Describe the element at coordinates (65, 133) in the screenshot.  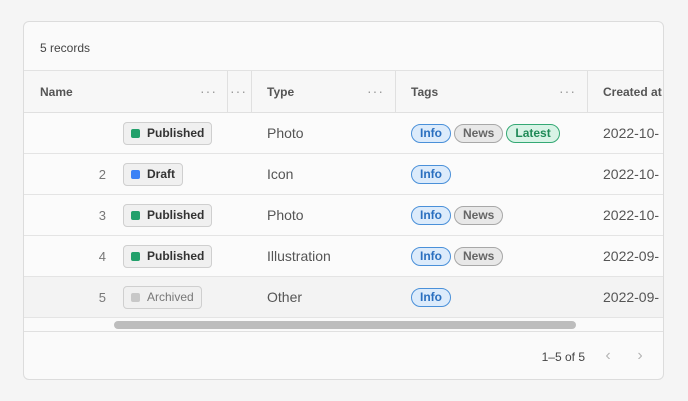
I see `name-cell` at that location.